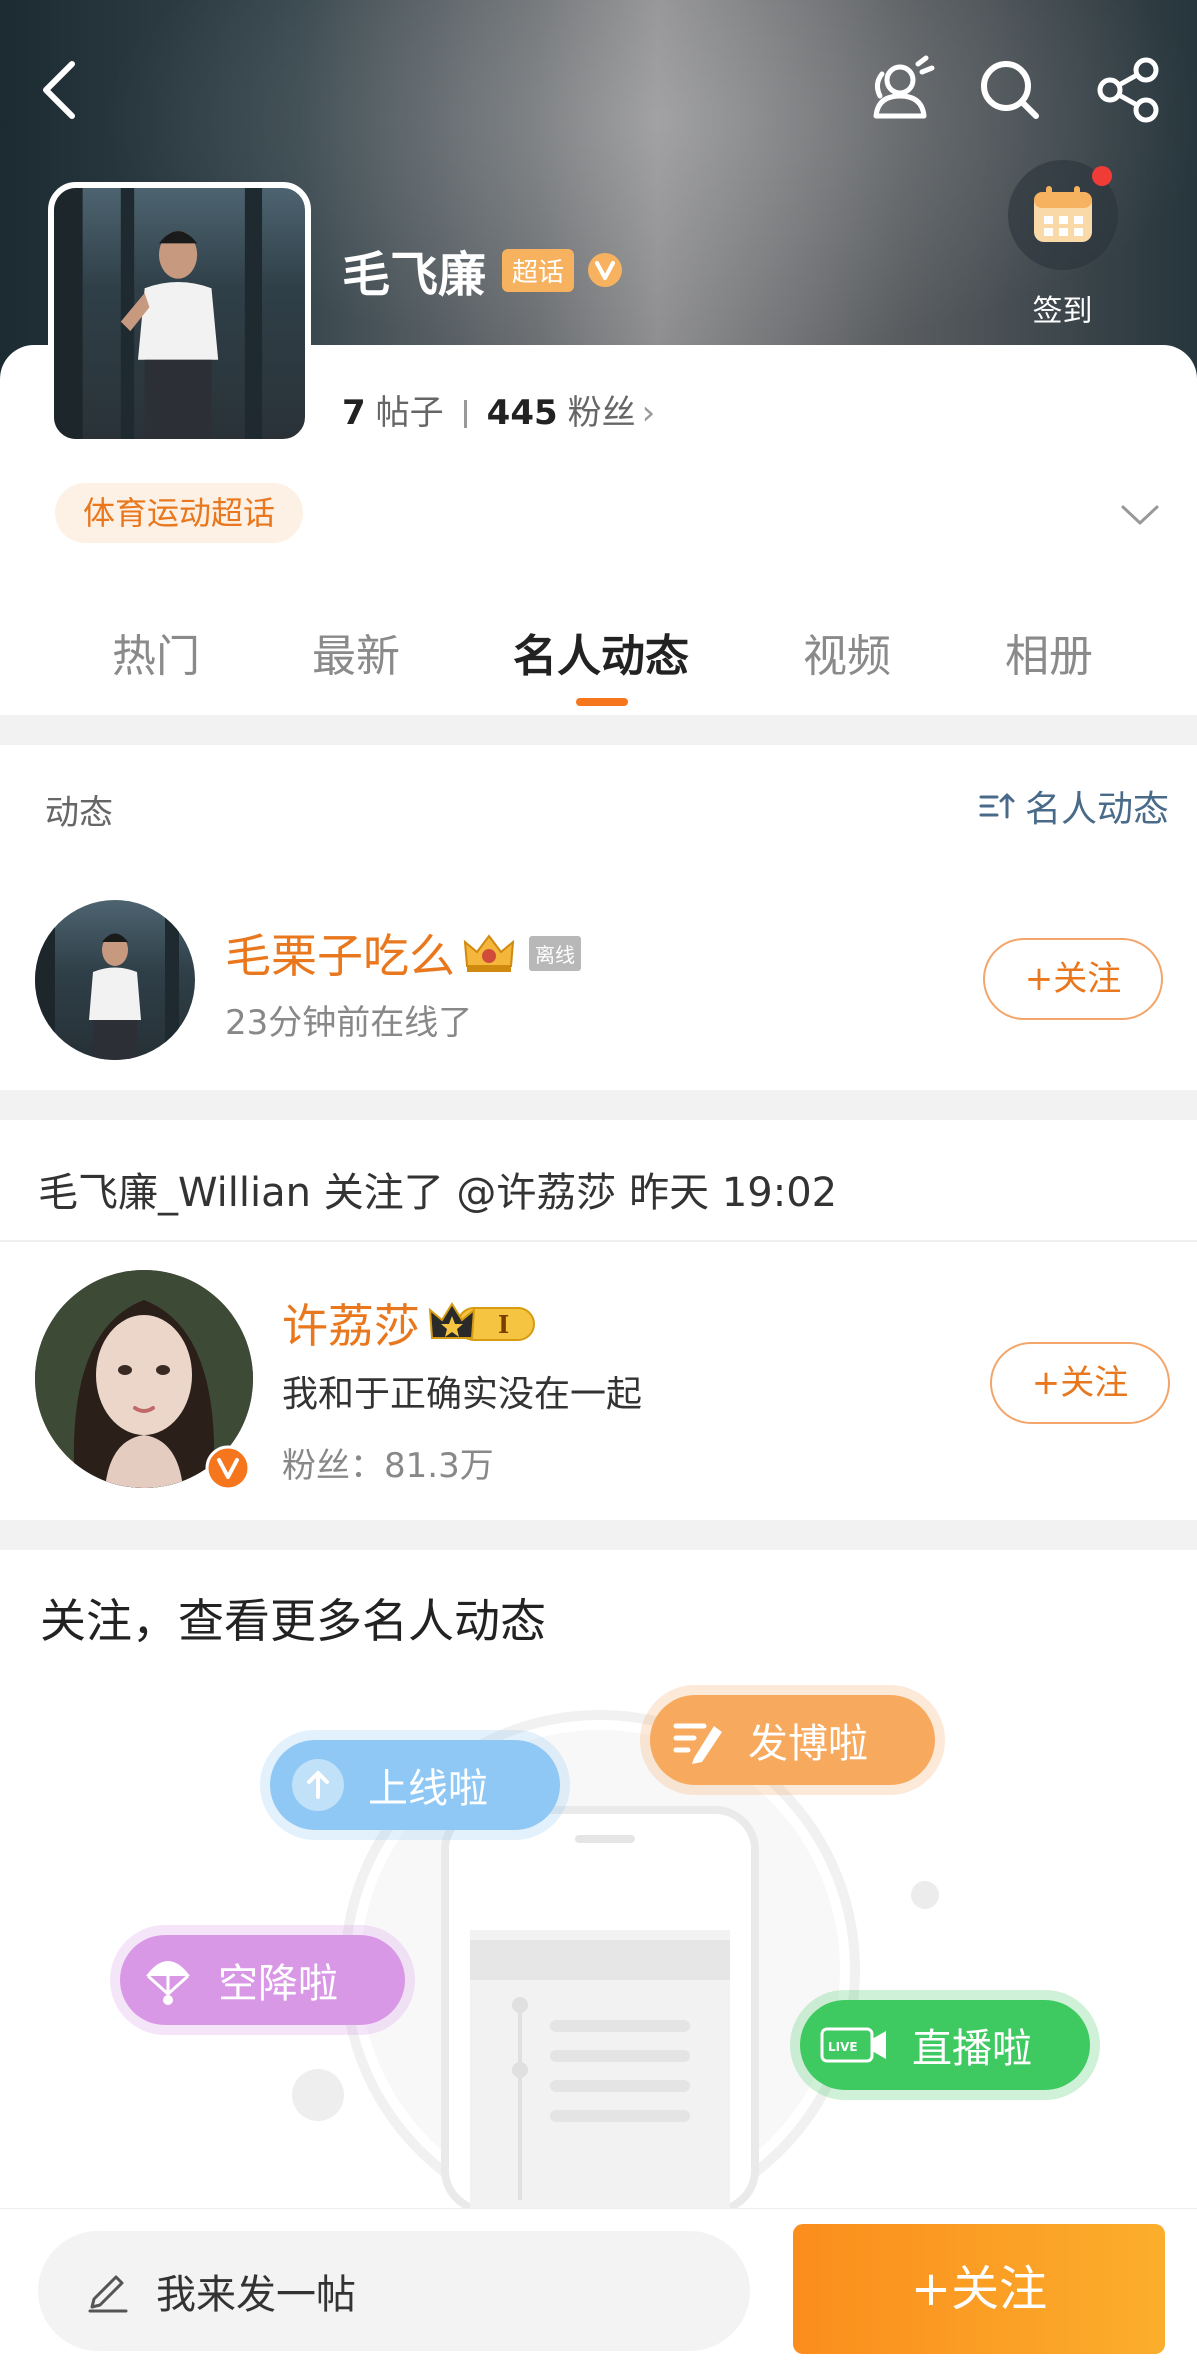 Image resolution: width=1197 pixels, height=2376 pixels. I want to click on online-pill-label: 上线啦, so click(428, 1789).